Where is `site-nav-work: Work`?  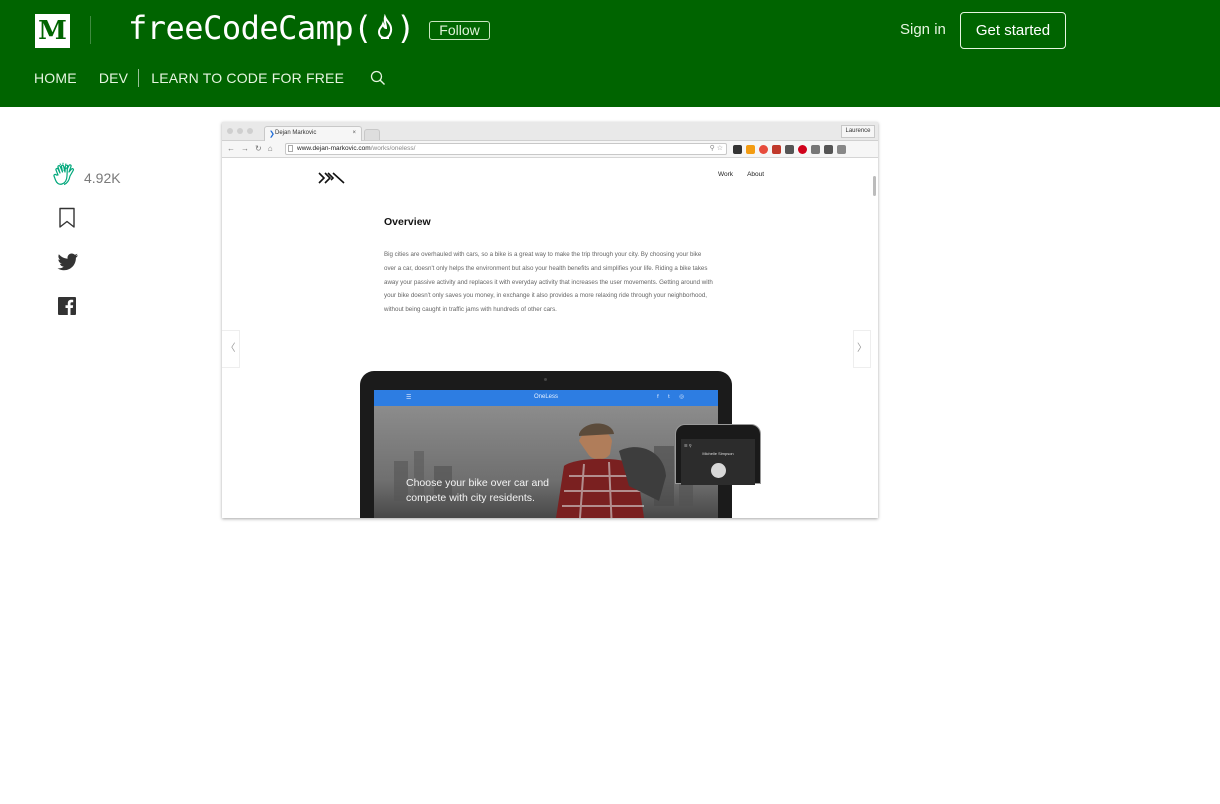 site-nav-work: Work is located at coordinates (726, 174).